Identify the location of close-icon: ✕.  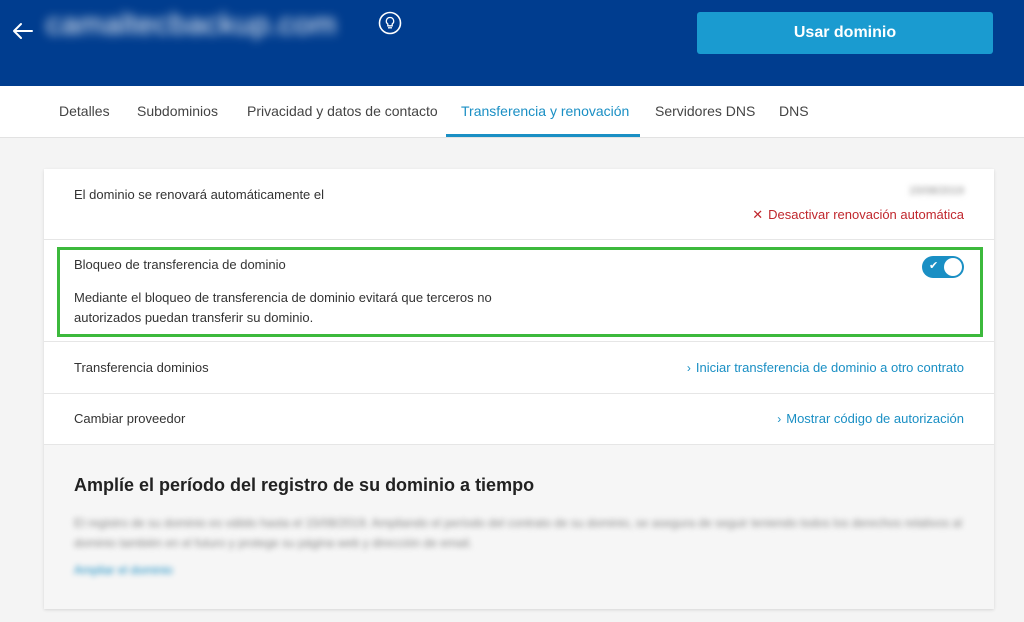
(758, 214).